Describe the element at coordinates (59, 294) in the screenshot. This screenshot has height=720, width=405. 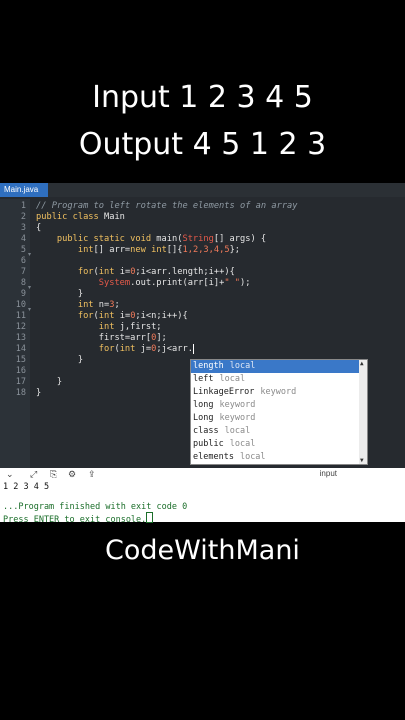
I see `code-line-9: }` at that location.